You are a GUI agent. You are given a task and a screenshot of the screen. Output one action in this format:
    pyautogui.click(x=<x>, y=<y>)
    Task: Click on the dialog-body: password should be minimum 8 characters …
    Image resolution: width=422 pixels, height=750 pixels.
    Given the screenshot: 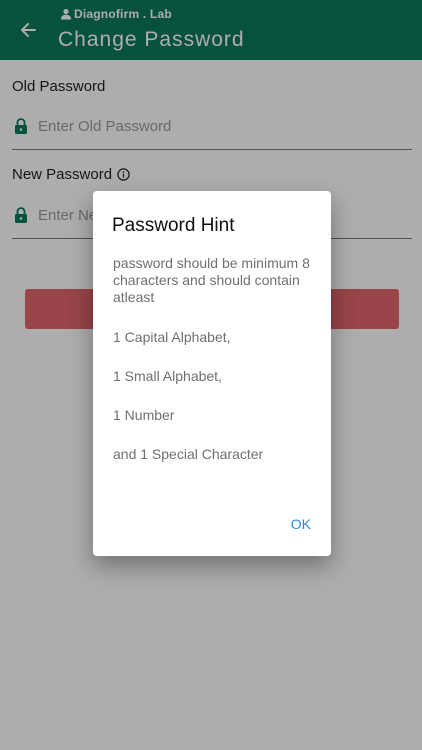 What is the action you would take?
    pyautogui.click(x=215, y=359)
    